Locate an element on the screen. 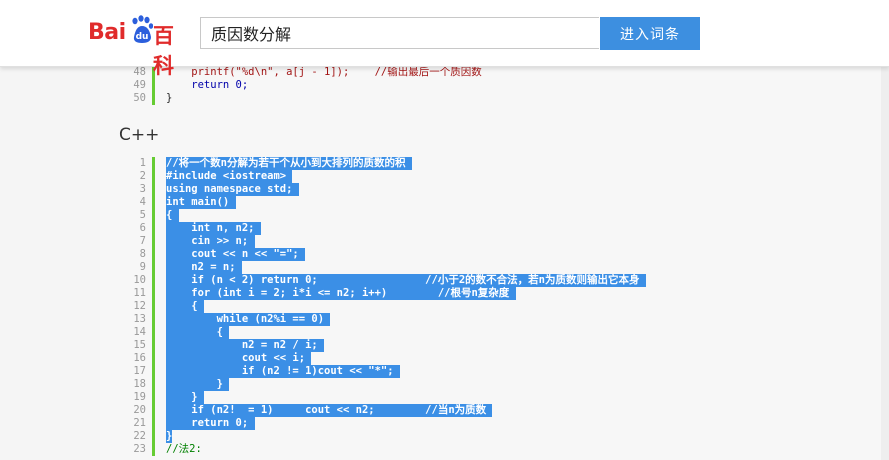 The height and width of the screenshot is (460, 889). line-number: 20 is located at coordinates (139, 410).